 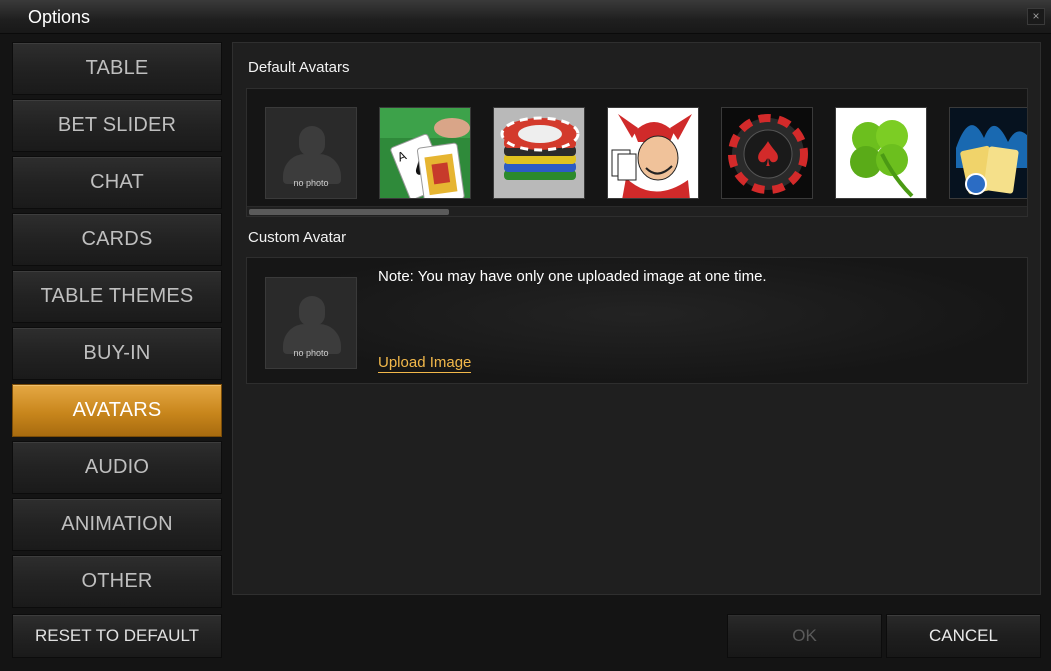 What do you see at coordinates (117, 524) in the screenshot?
I see `sidebar-item-animation: ANIMATION` at bounding box center [117, 524].